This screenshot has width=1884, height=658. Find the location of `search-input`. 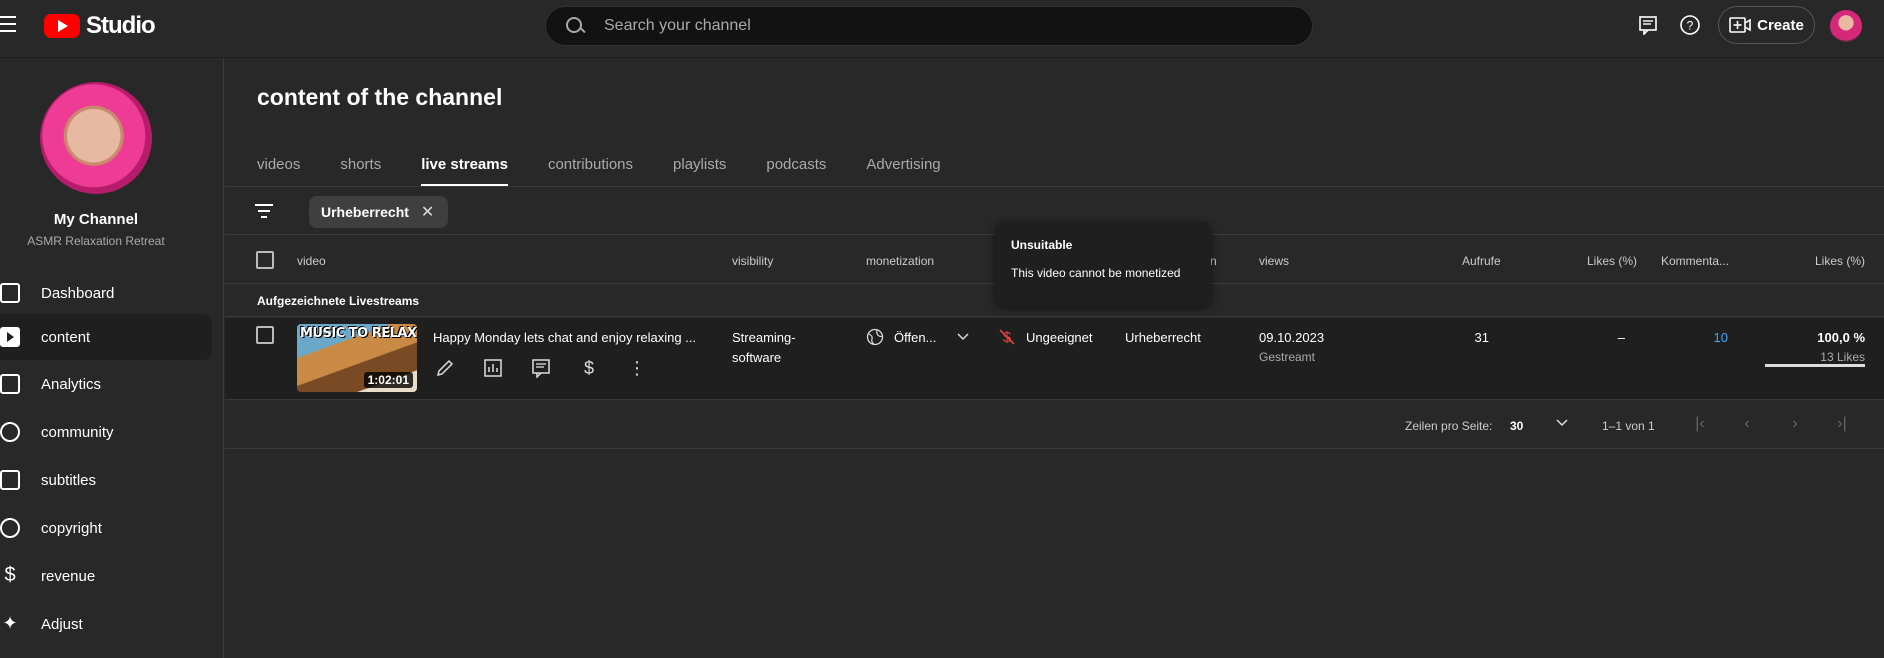

search-input is located at coordinates (929, 26).